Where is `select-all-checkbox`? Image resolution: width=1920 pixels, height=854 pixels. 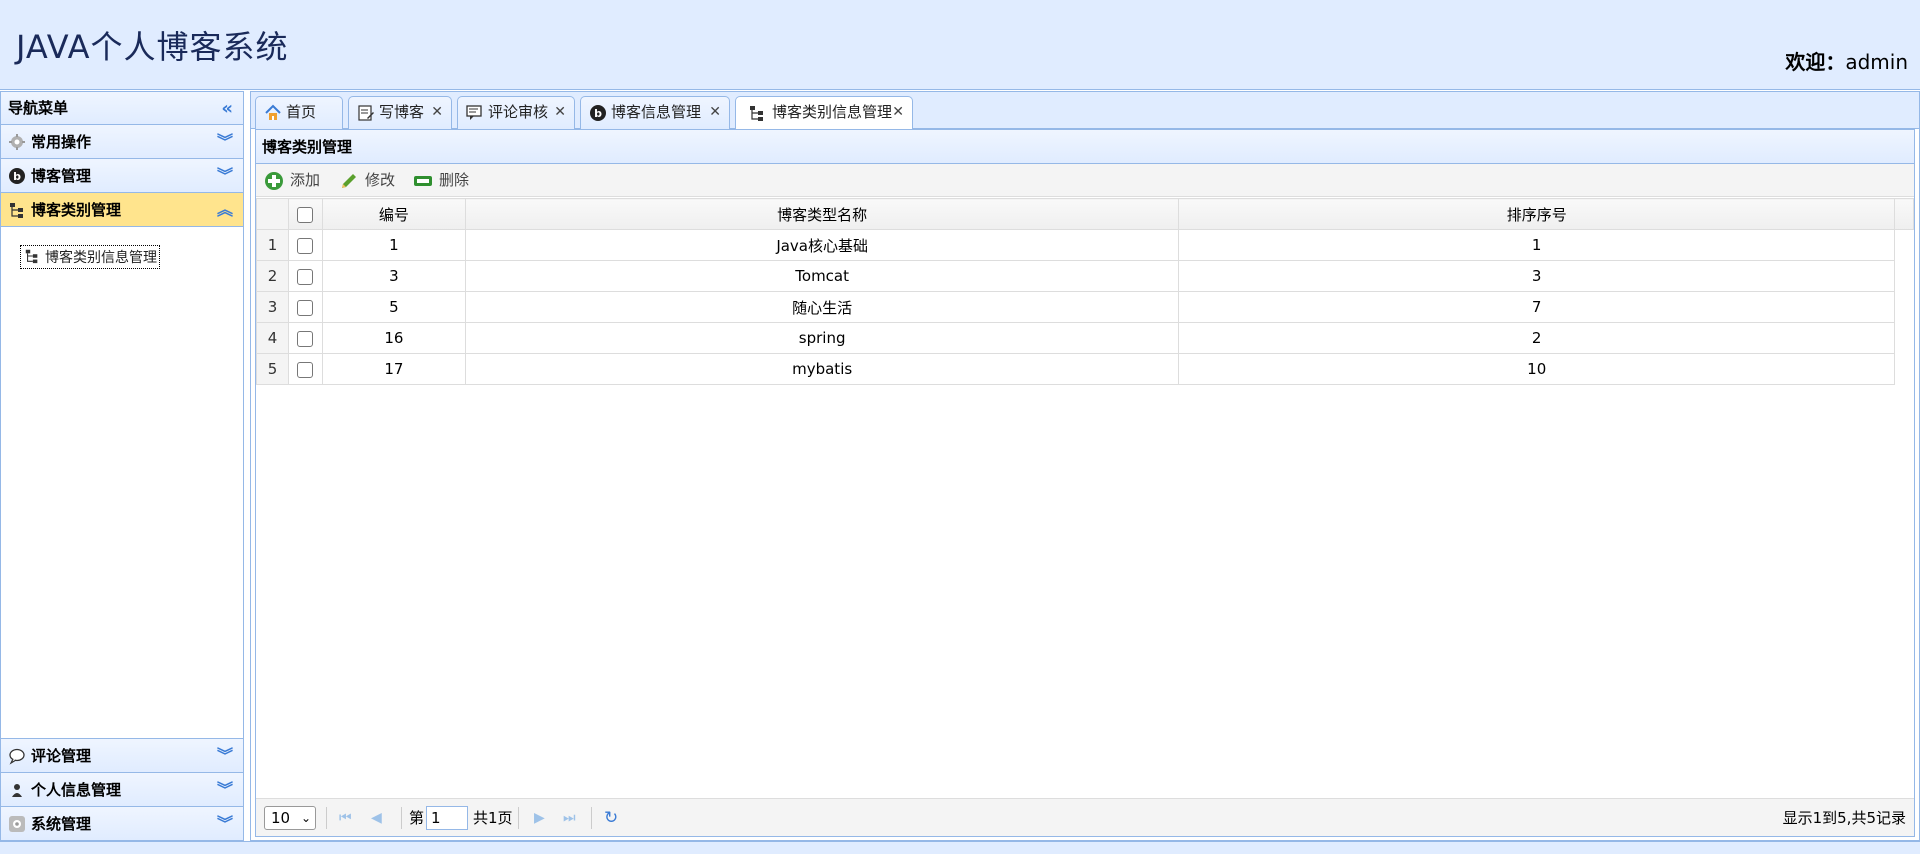
select-all-checkbox is located at coordinates (305, 214).